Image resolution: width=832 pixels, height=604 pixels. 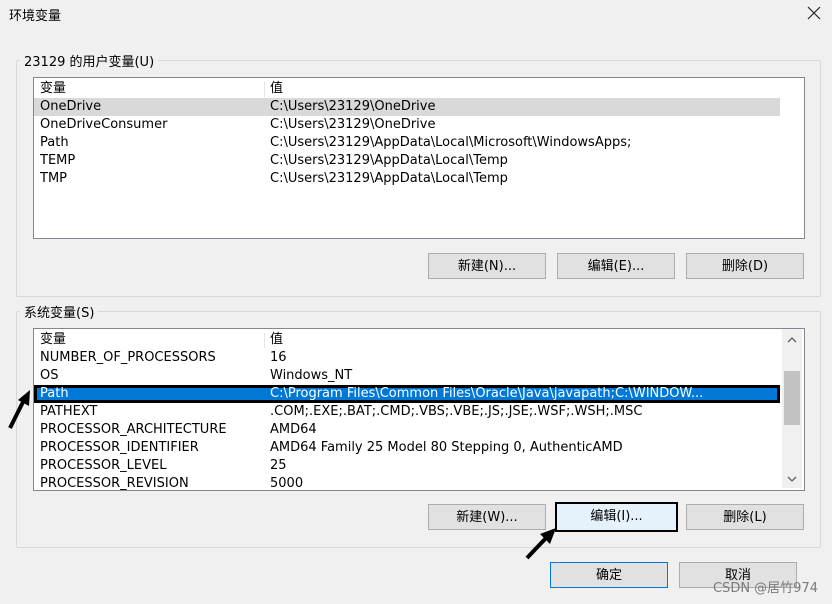 I want to click on var-value: 5000, so click(x=287, y=483).